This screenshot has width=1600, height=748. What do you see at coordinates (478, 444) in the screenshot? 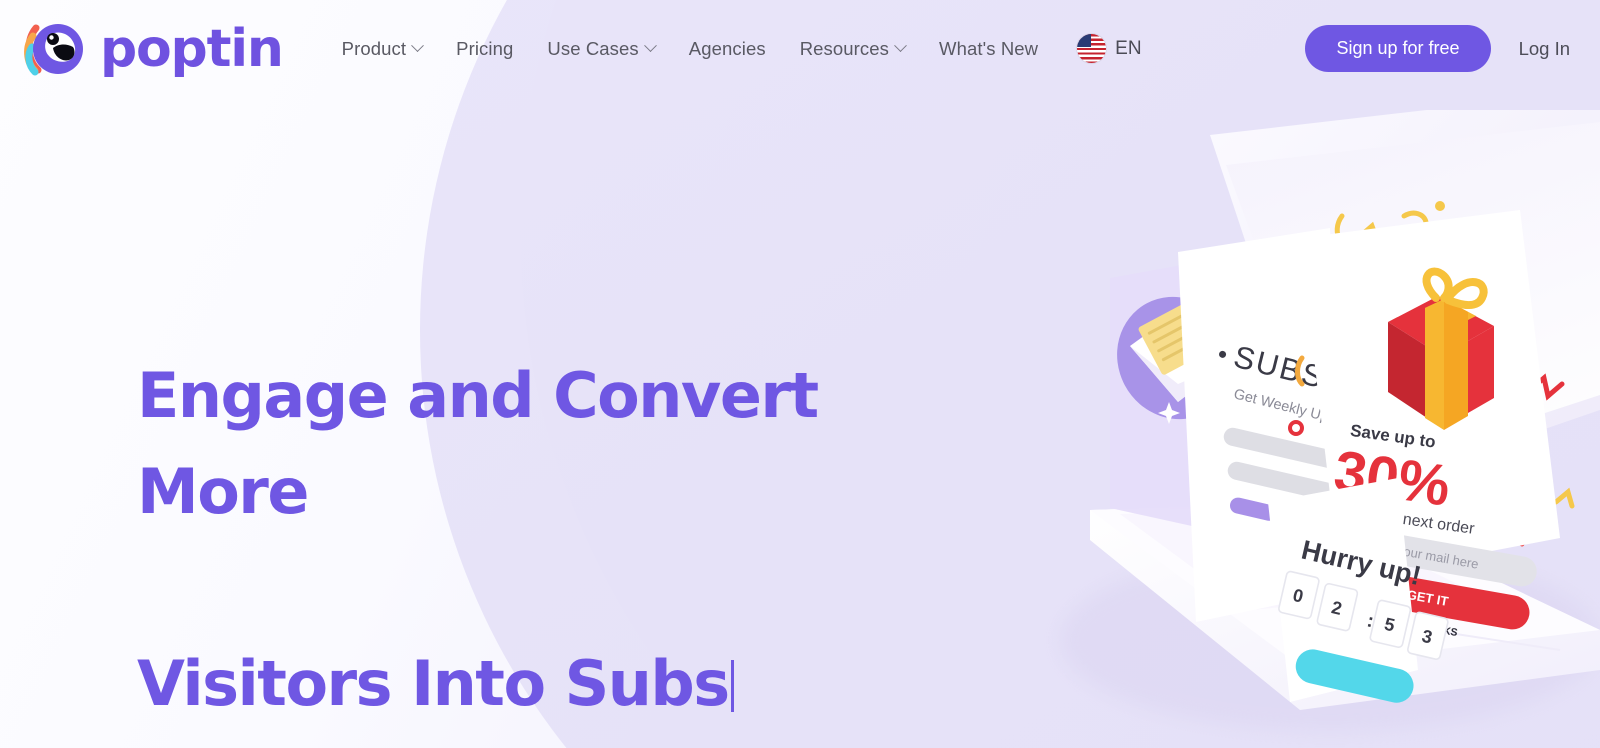
I see `headline-line-1: Engage and Convert More` at bounding box center [478, 444].